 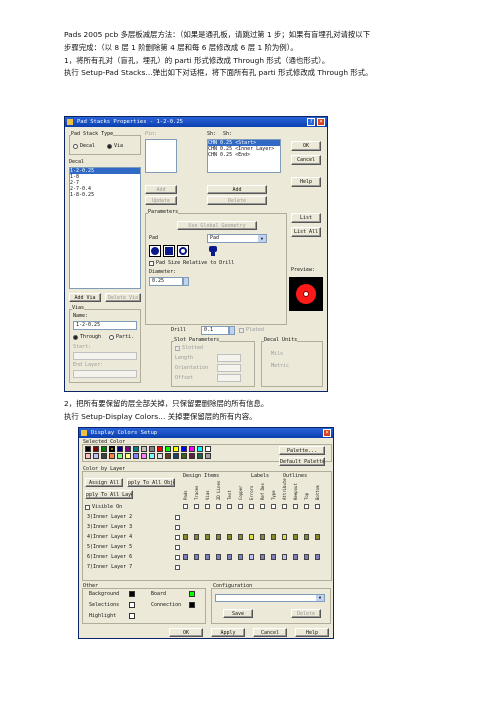 I want to click on help-icon: ?, so click(x=311, y=122).